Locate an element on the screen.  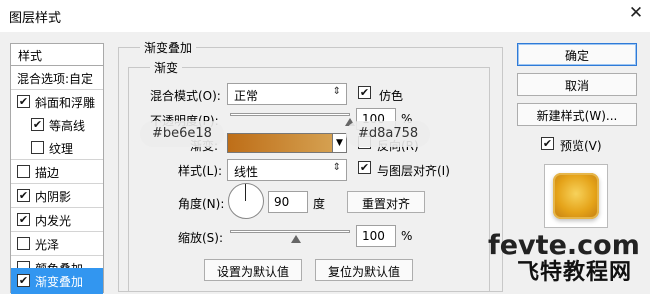
style-label: 样式(L): is located at coordinates (200, 171).